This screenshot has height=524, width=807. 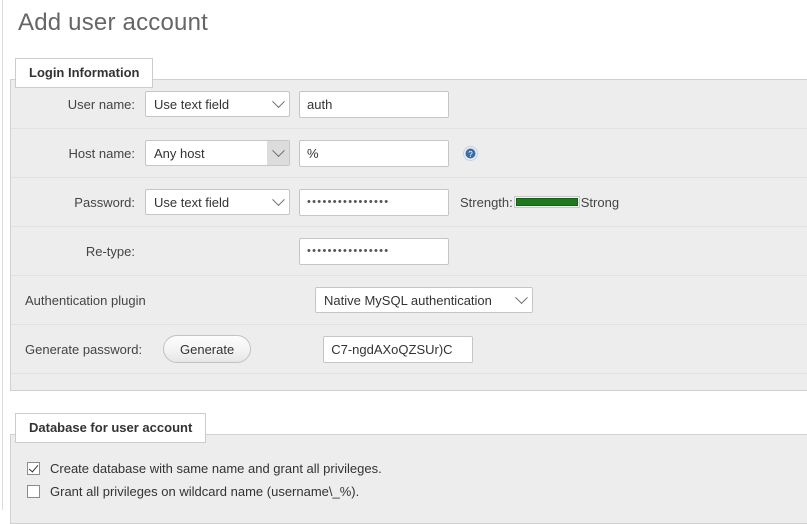 What do you see at coordinates (313, 153) in the screenshot?
I see `hostname-input-value: %` at bounding box center [313, 153].